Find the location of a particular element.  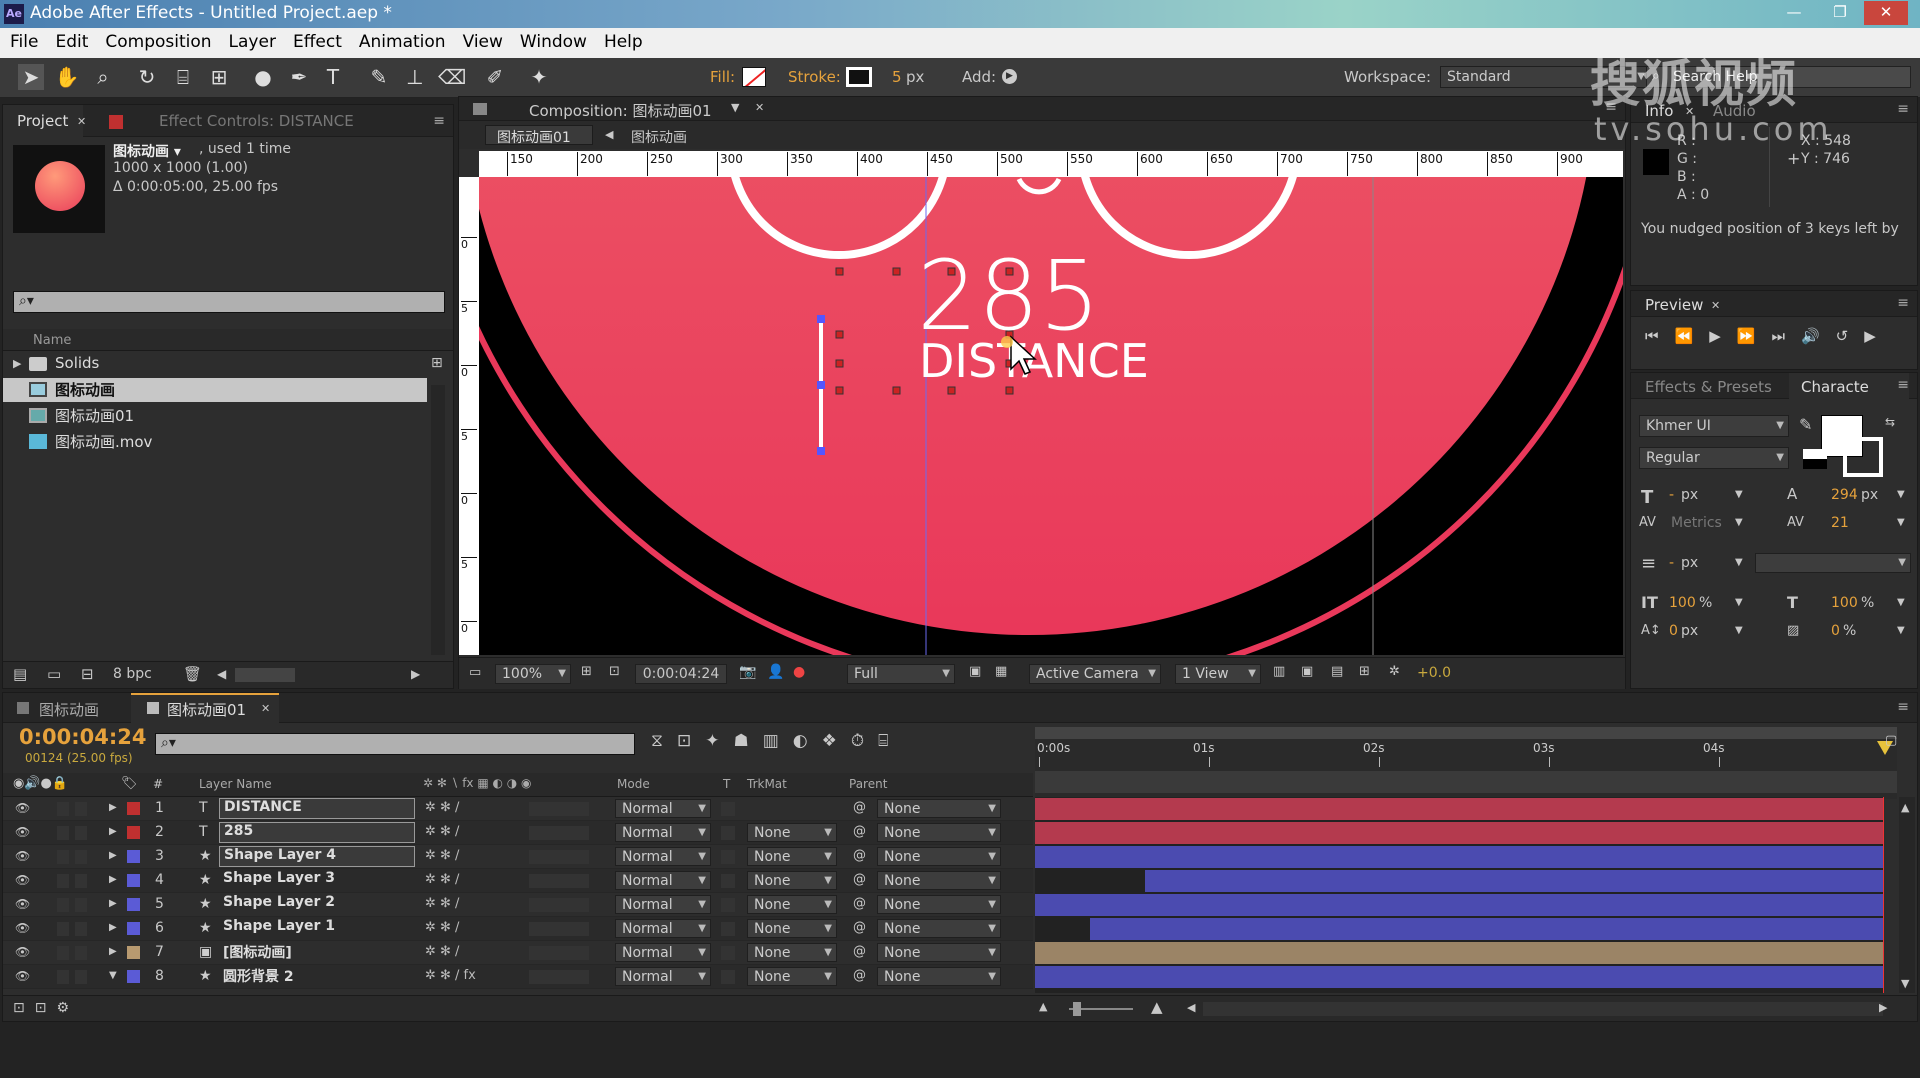

safe-zones-icon: ⊞ is located at coordinates (586, 671).